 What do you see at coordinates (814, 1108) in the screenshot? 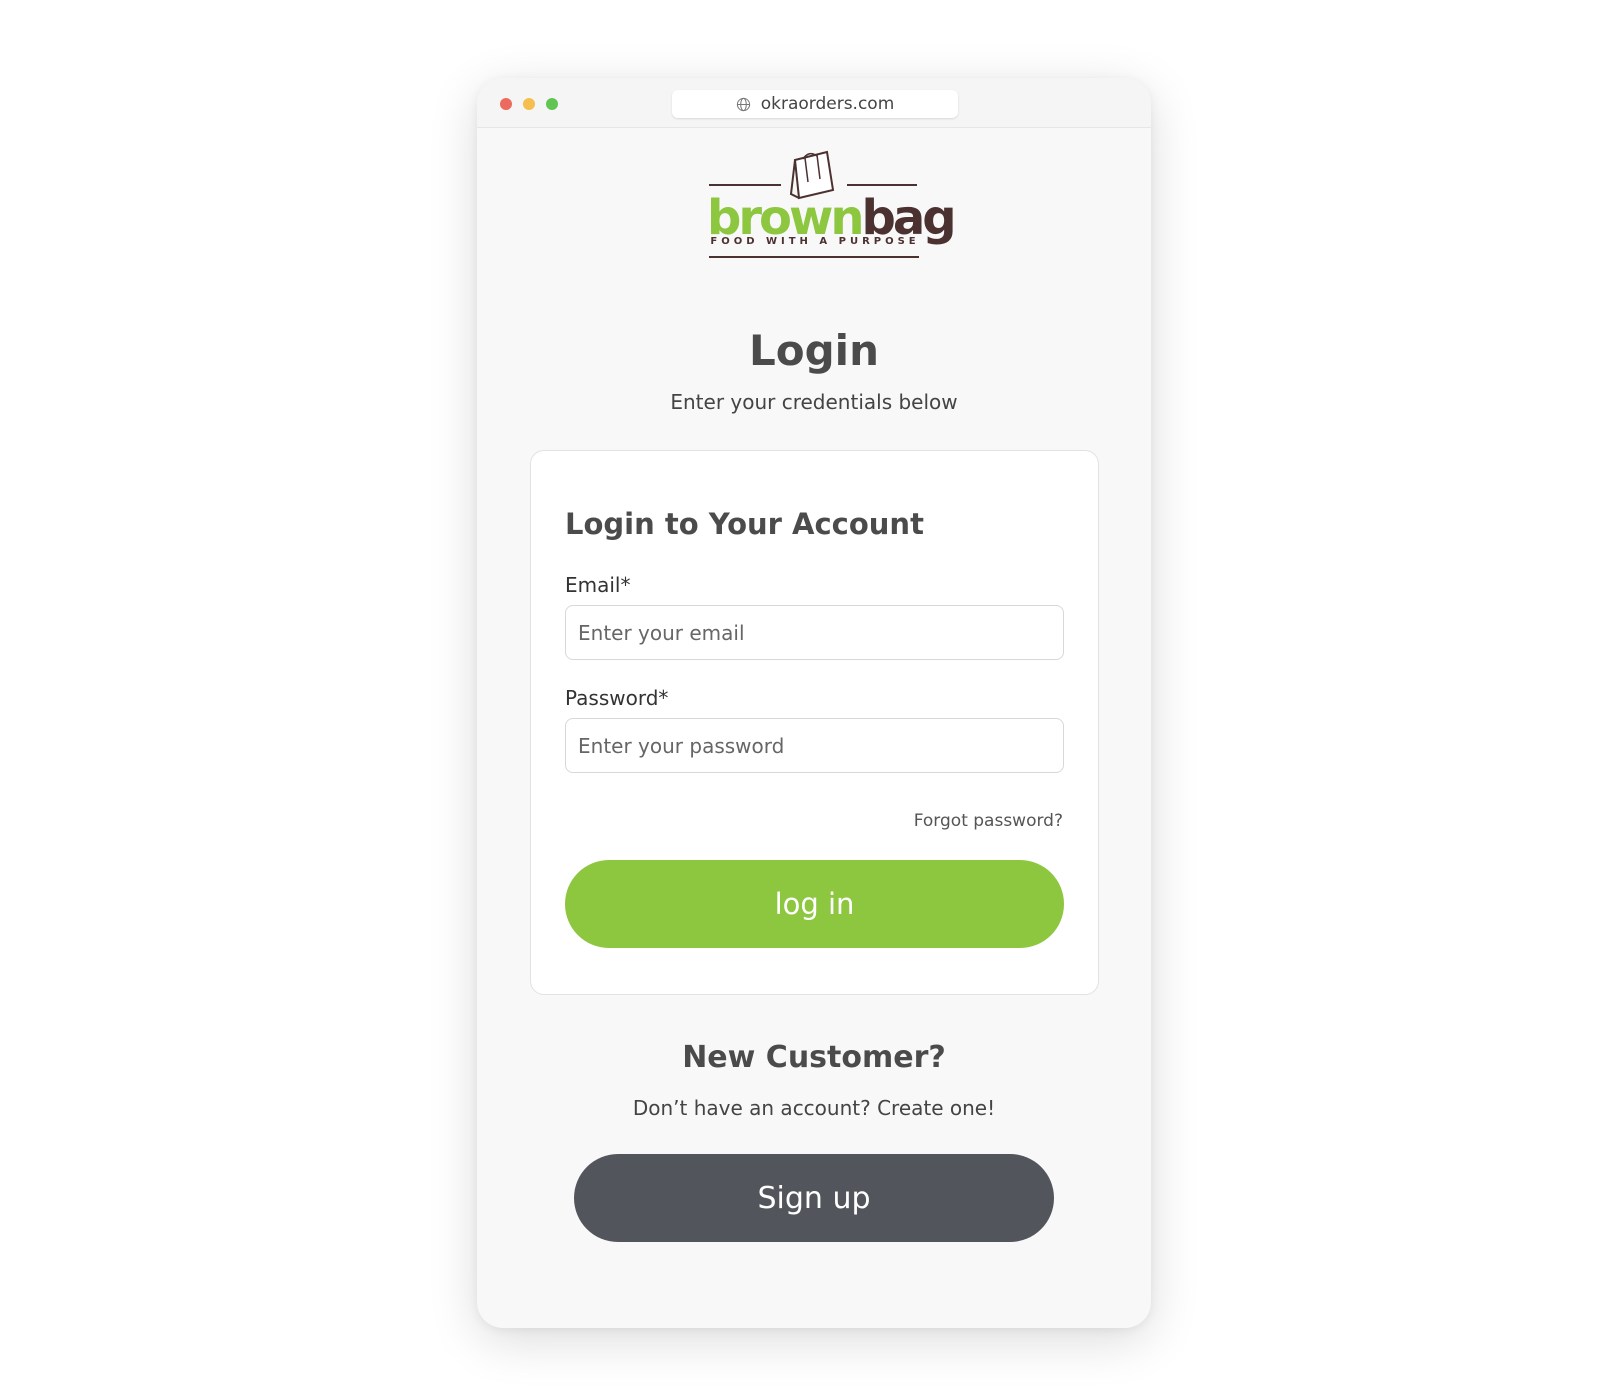
I see `new-customer-text: Don’t have an account? Create one!` at bounding box center [814, 1108].